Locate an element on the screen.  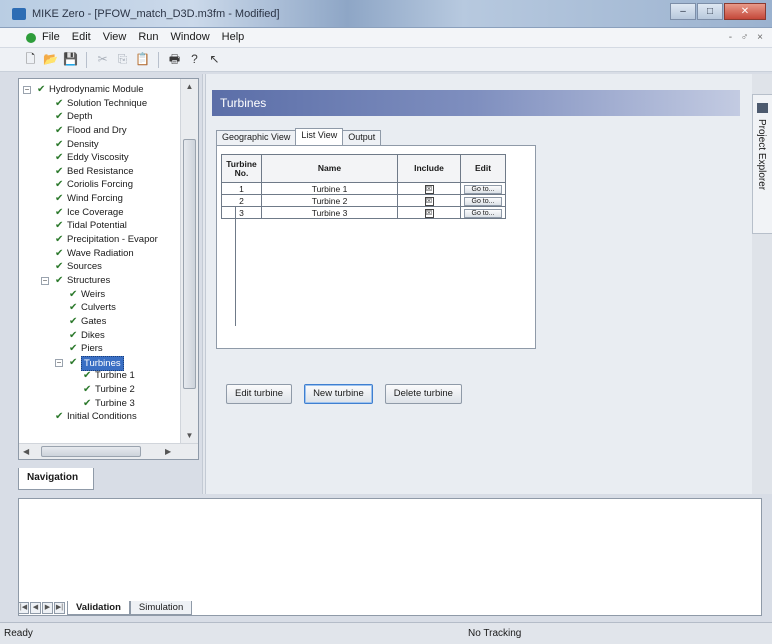
tree-item: ✔ Precipitation - Evapor is located at coordinates (99, 240).